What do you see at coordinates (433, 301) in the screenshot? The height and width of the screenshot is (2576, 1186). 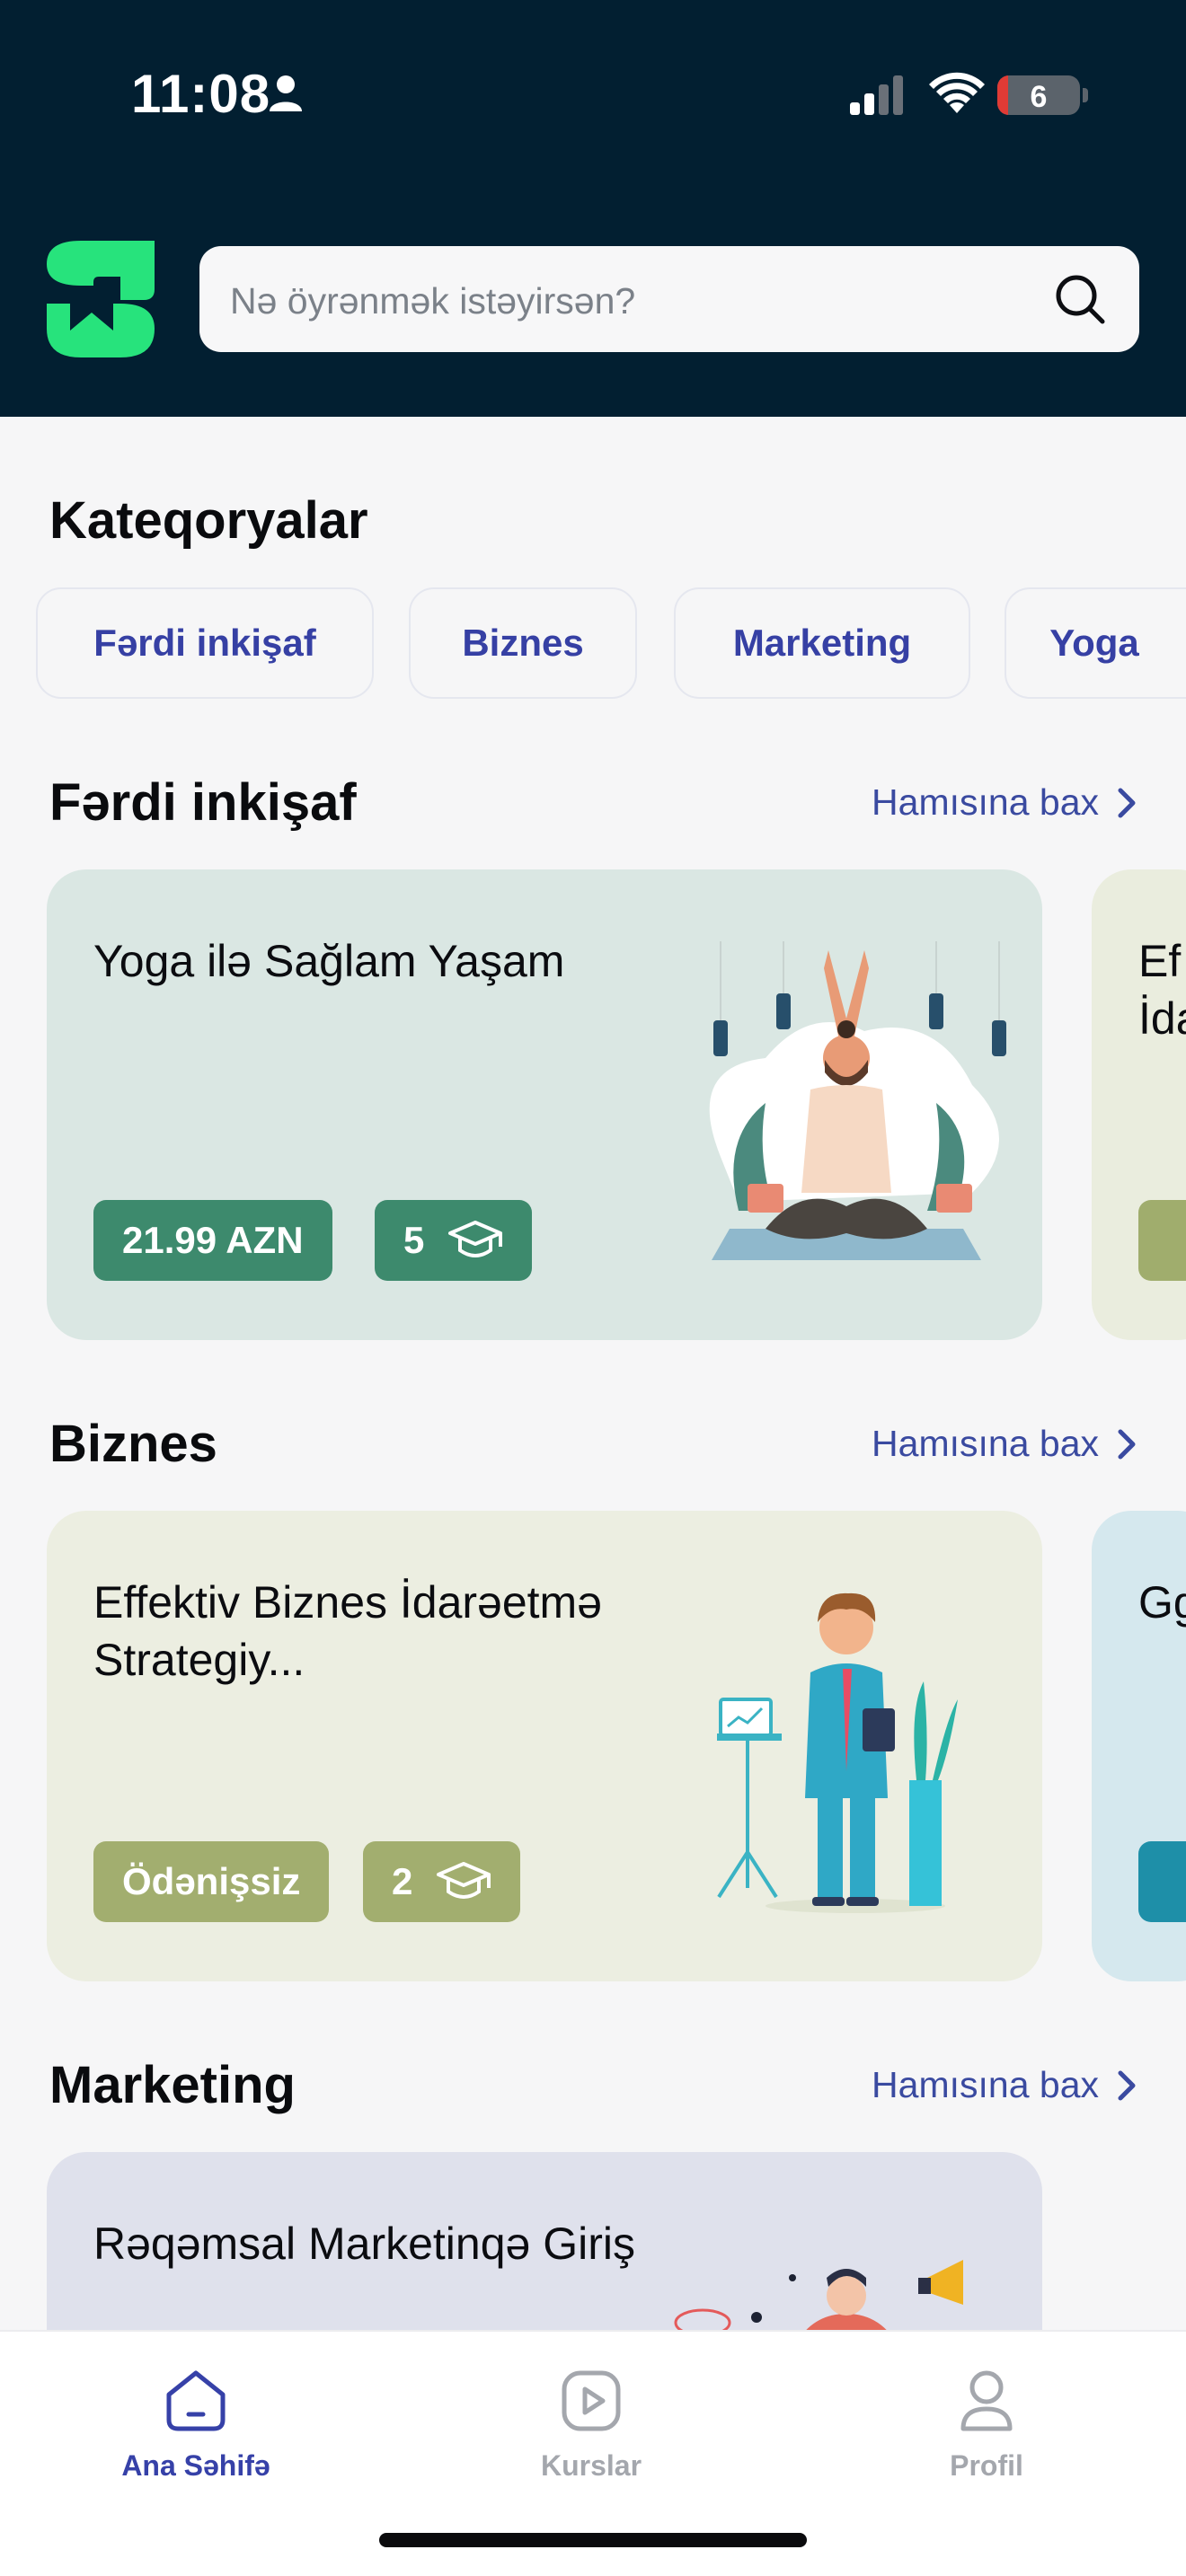 I see `search-placeholder: Nə öyrənmək istəyirsən?` at bounding box center [433, 301].